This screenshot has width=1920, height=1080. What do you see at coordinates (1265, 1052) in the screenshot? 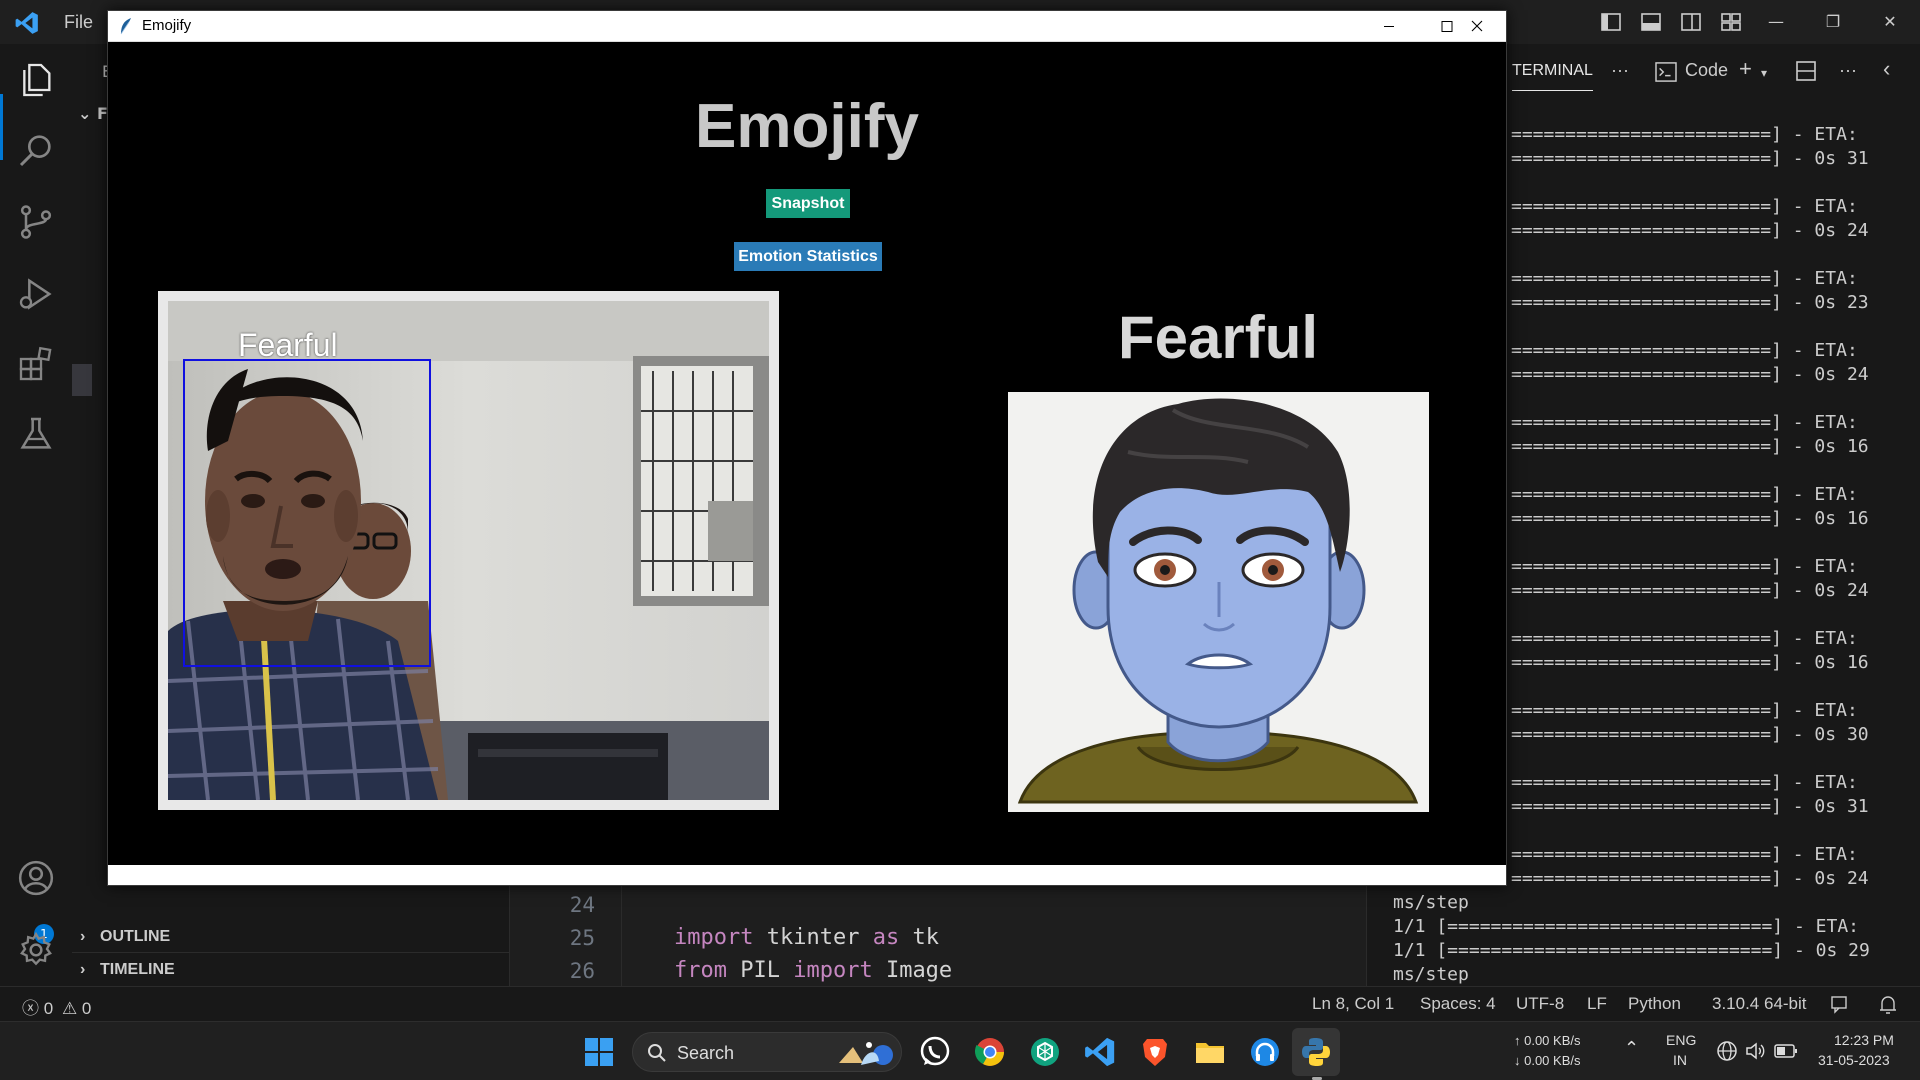
I see `headphones-app-icon` at bounding box center [1265, 1052].